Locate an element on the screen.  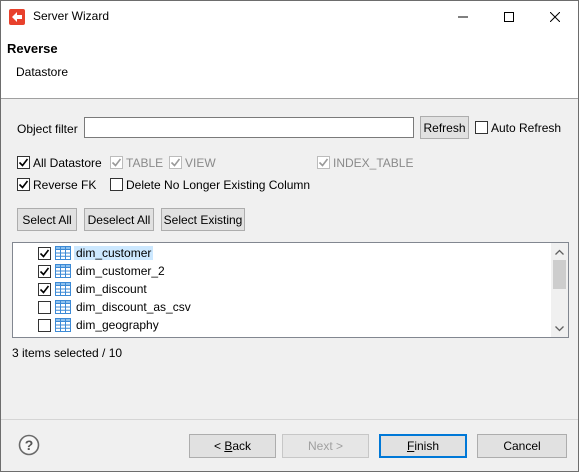
table-checkbox is located at coordinates (116, 162).